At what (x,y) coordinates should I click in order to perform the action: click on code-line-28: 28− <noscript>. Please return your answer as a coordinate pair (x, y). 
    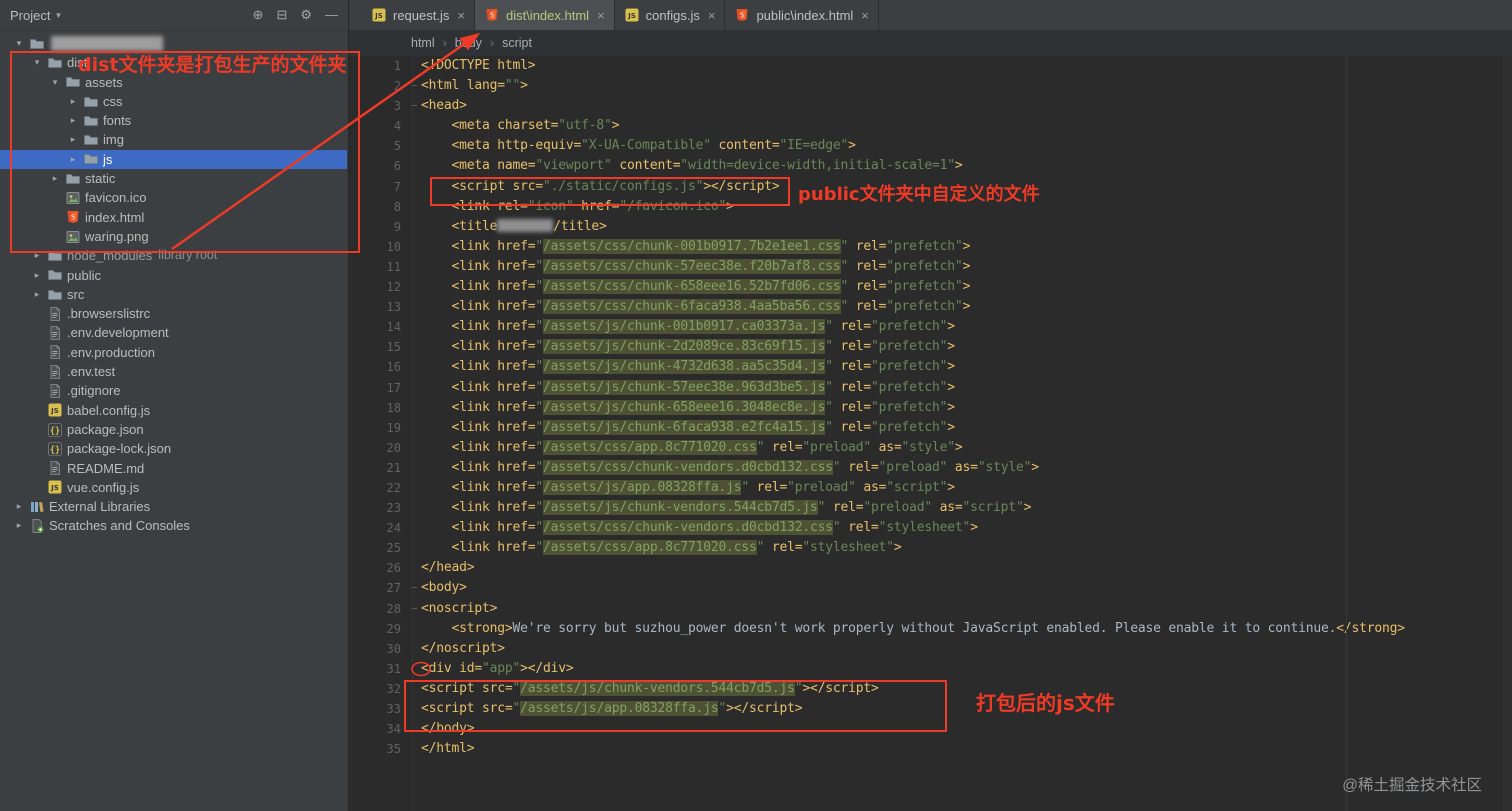
    Looking at the image, I should click on (930, 609).